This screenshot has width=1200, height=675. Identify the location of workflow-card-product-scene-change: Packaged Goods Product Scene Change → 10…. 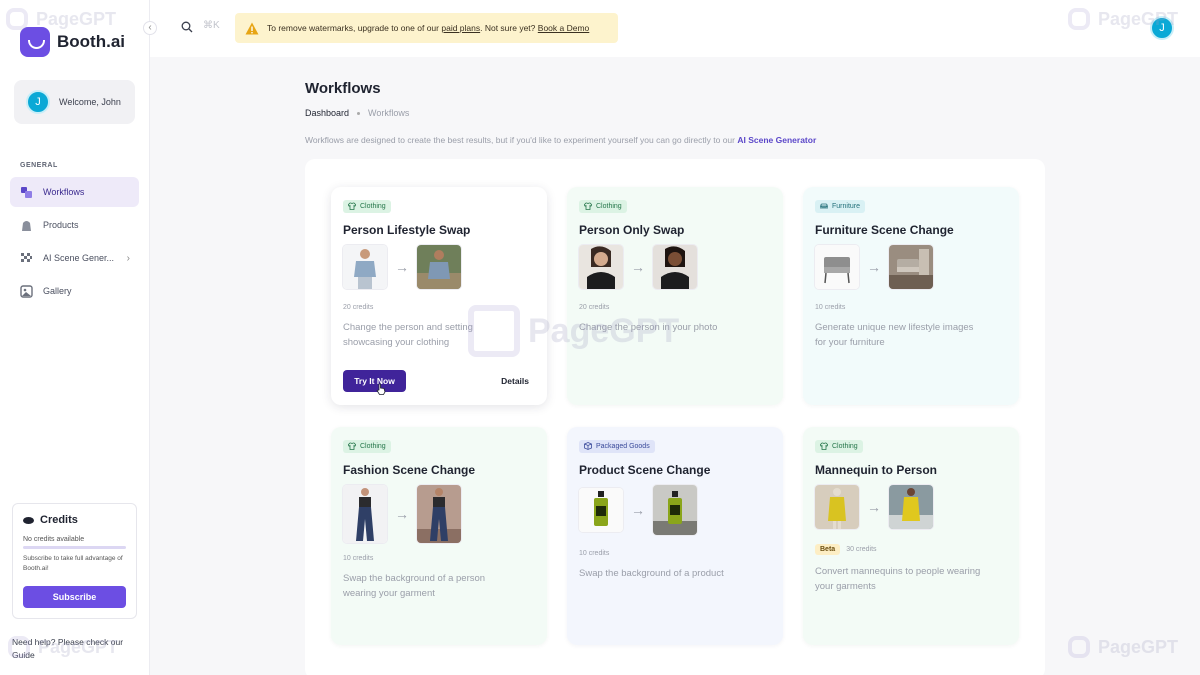
(675, 536).